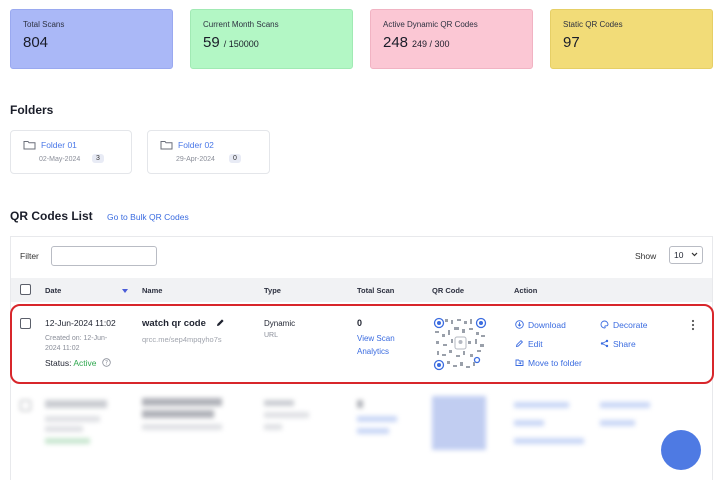 This screenshot has width=720, height=480. Describe the element at coordinates (36, 42) in the screenshot. I see `stat-value: 804` at that location.